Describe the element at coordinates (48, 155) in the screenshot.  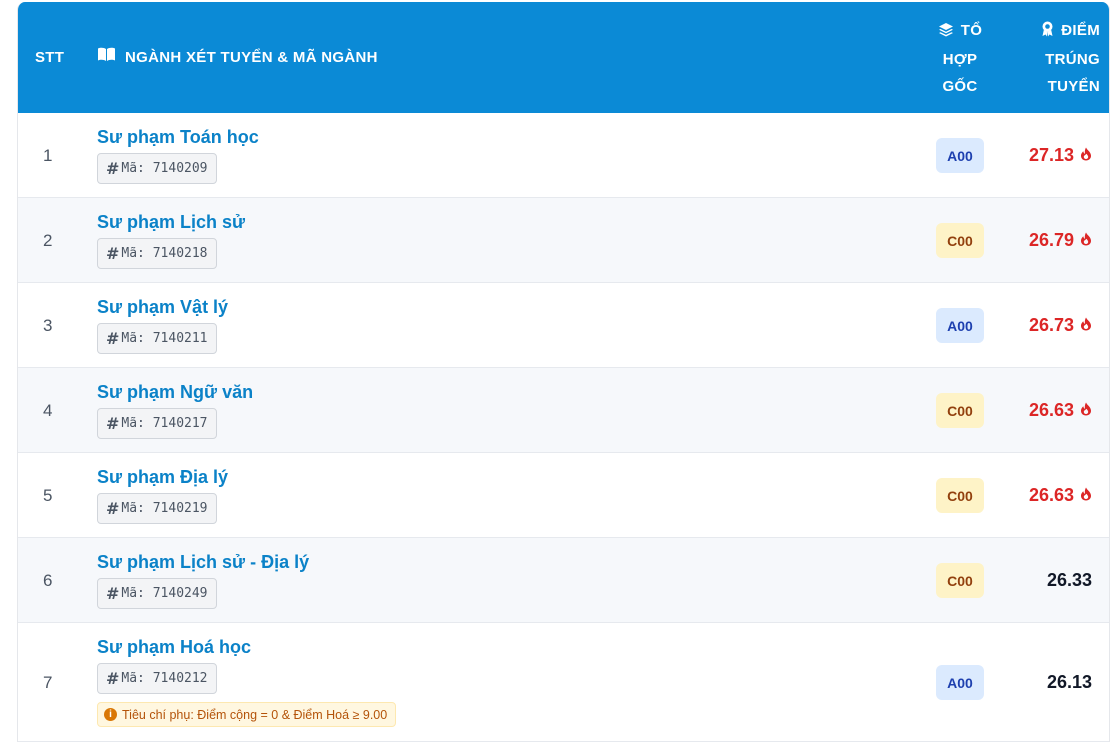
I see `row-stt: 1` at that location.